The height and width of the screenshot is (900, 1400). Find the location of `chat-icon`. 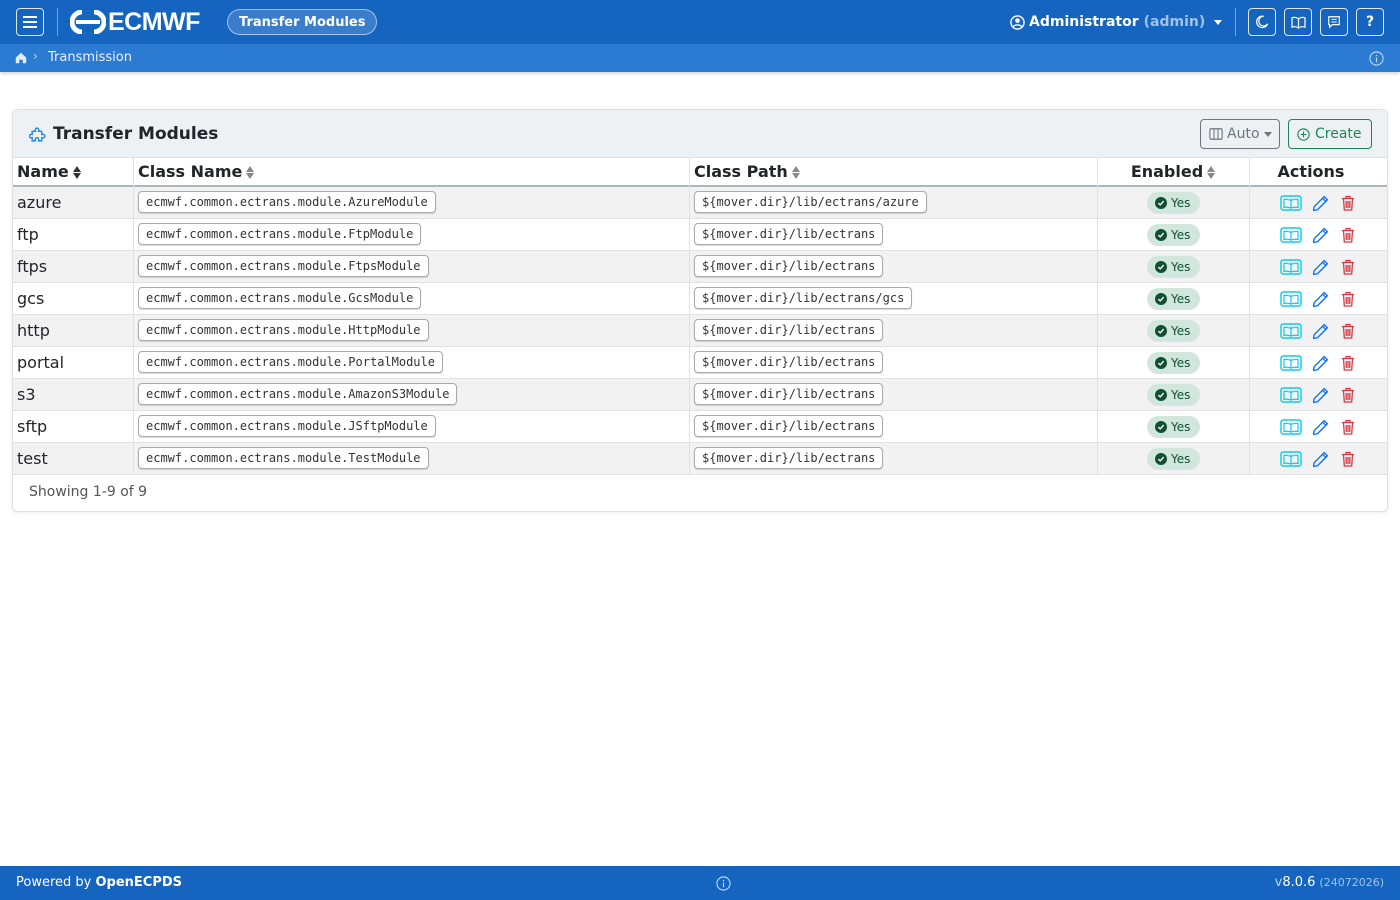

chat-icon is located at coordinates (1334, 22).